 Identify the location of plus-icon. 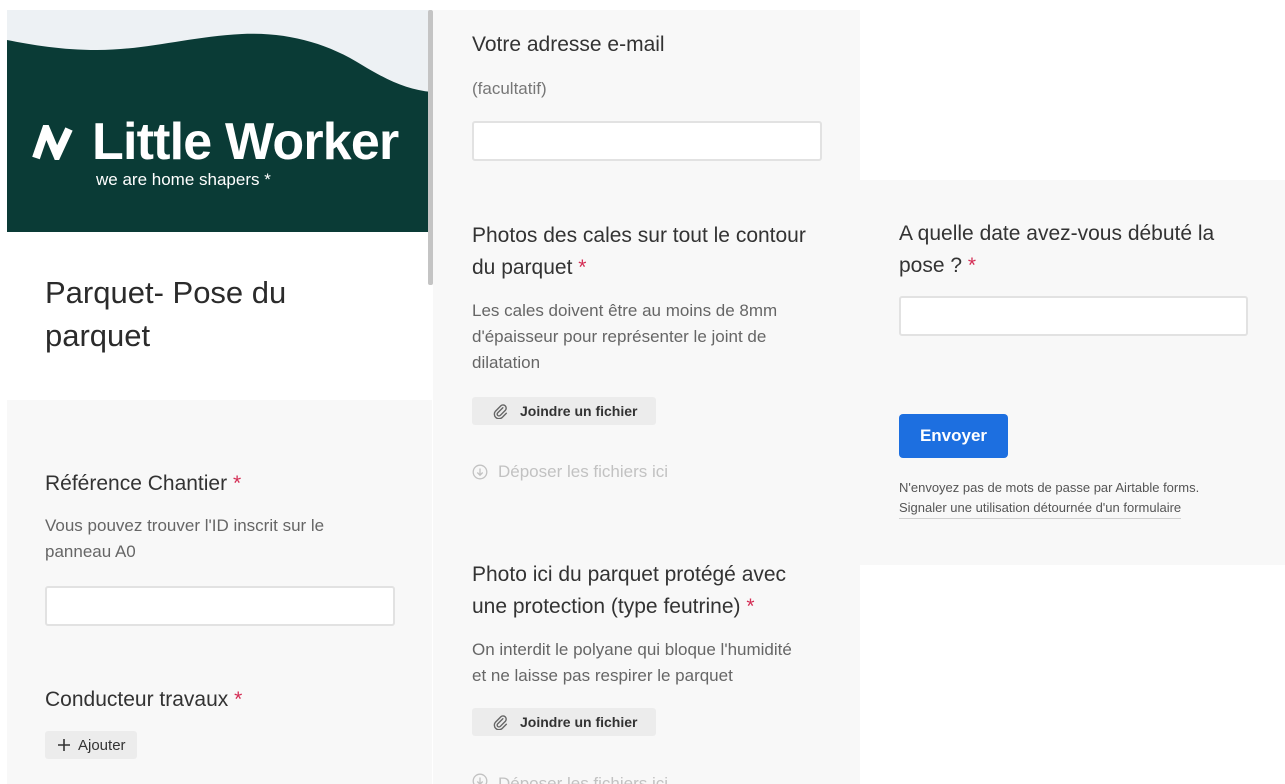
(64, 745).